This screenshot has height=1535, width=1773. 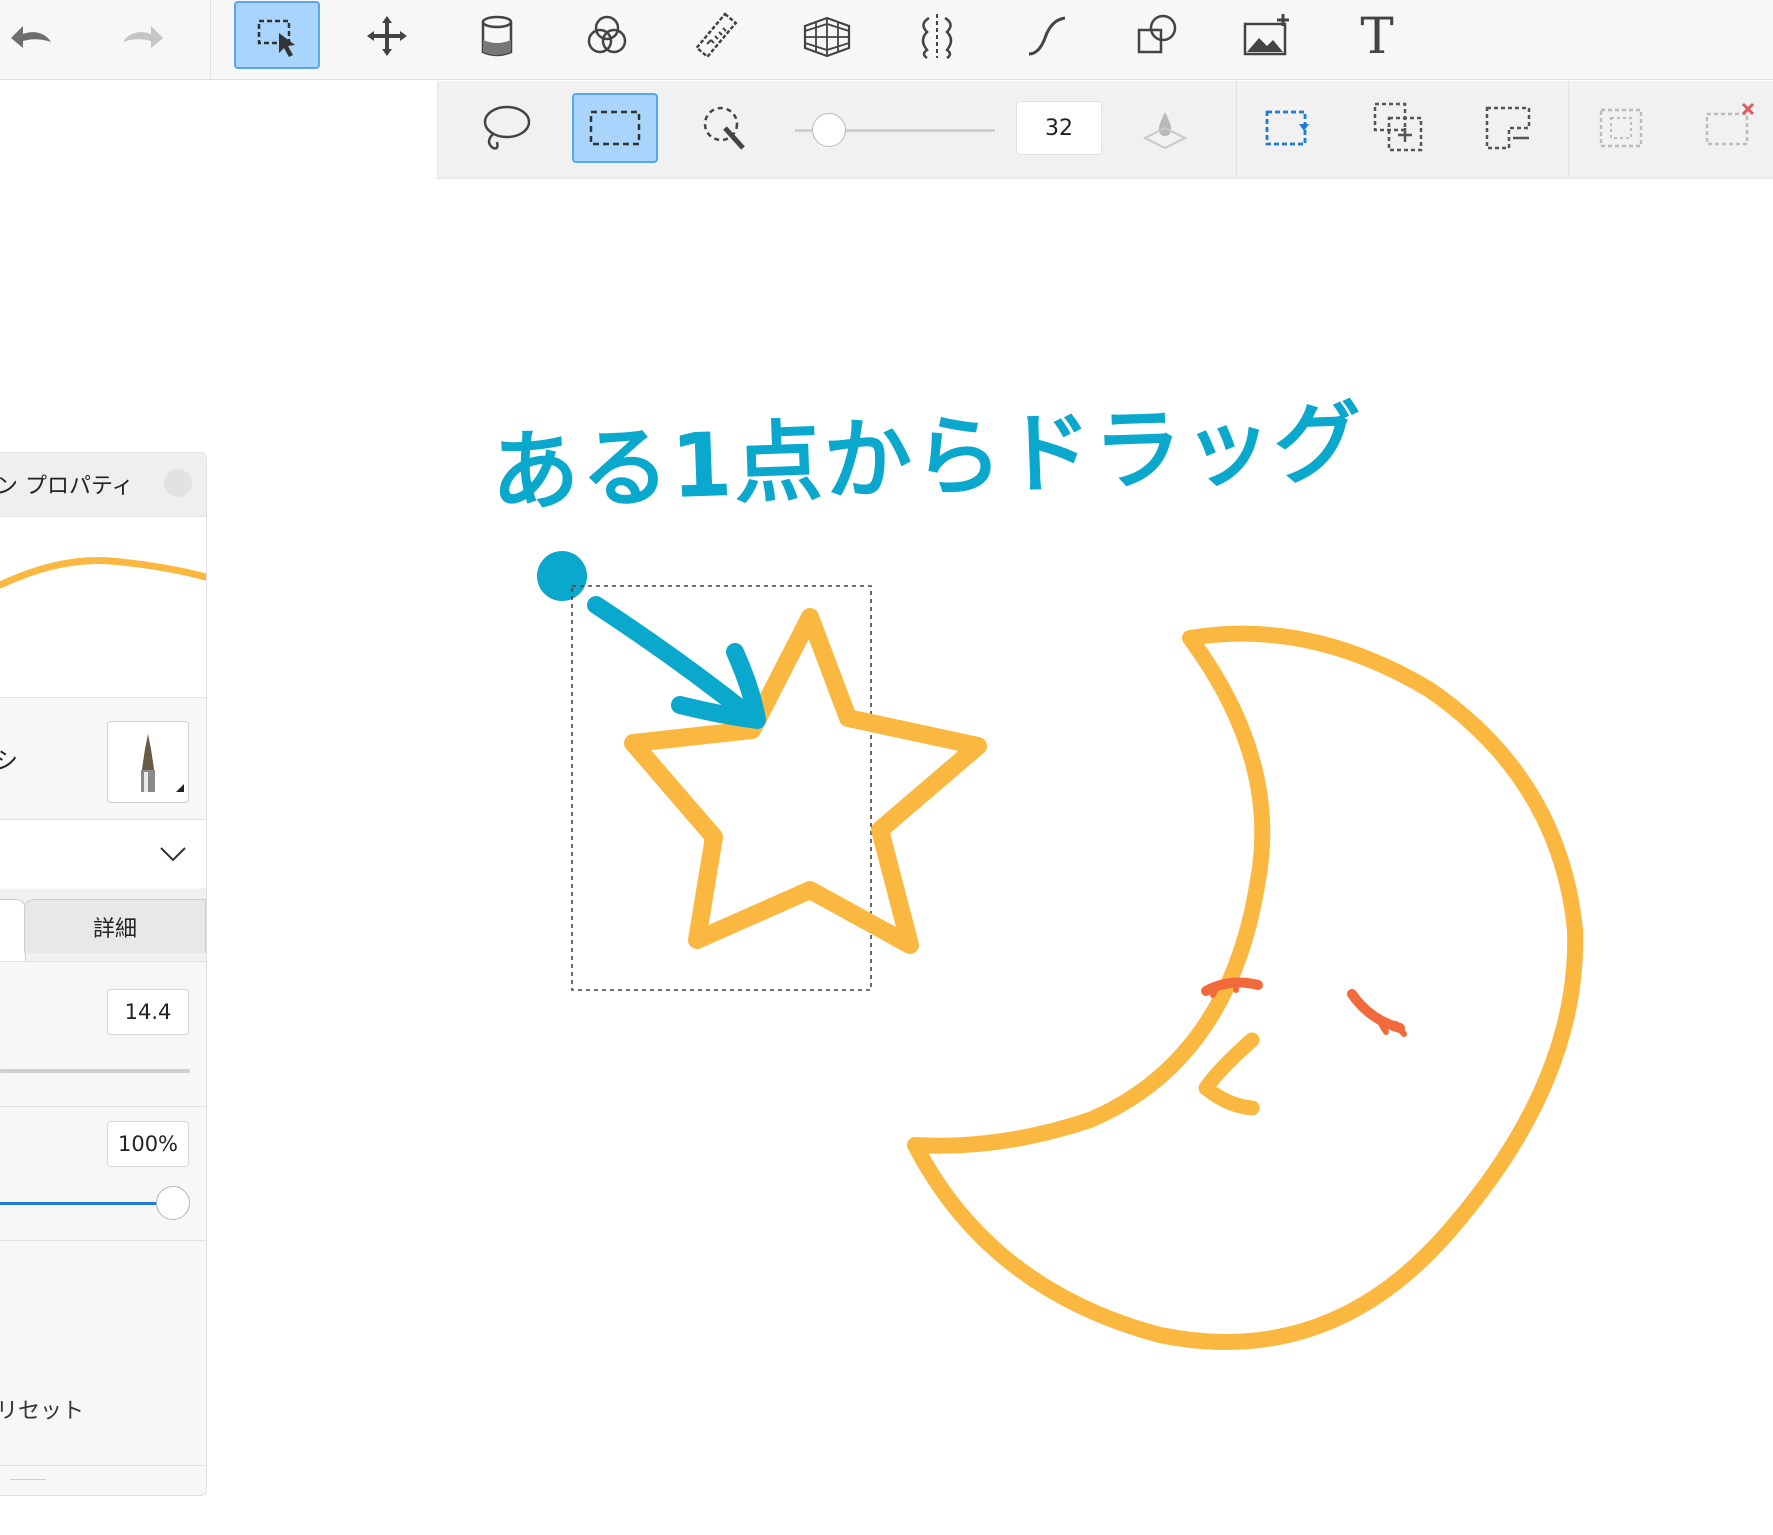 I want to click on brush-size-value: 14.4, so click(x=148, y=1012).